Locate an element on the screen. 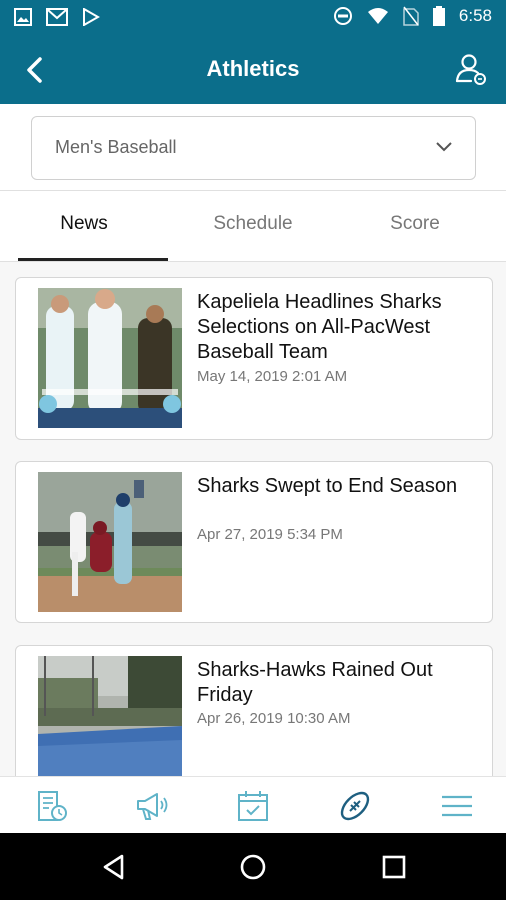 Image resolution: width=506 pixels, height=900 pixels. sport-dropdown-value: Men's Baseball is located at coordinates (116, 147).